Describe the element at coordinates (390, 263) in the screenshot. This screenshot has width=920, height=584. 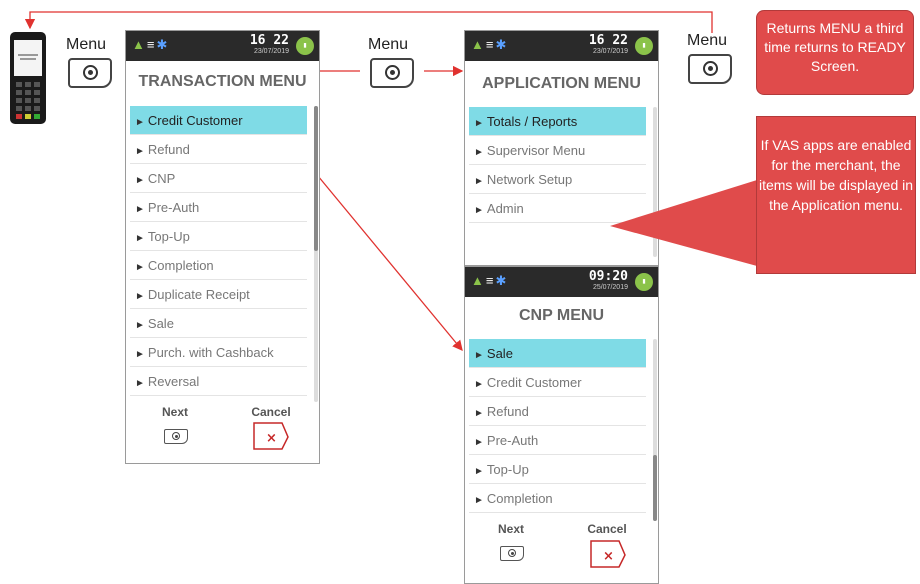
I see `arrow-cnp-to-cnp-menu` at that location.